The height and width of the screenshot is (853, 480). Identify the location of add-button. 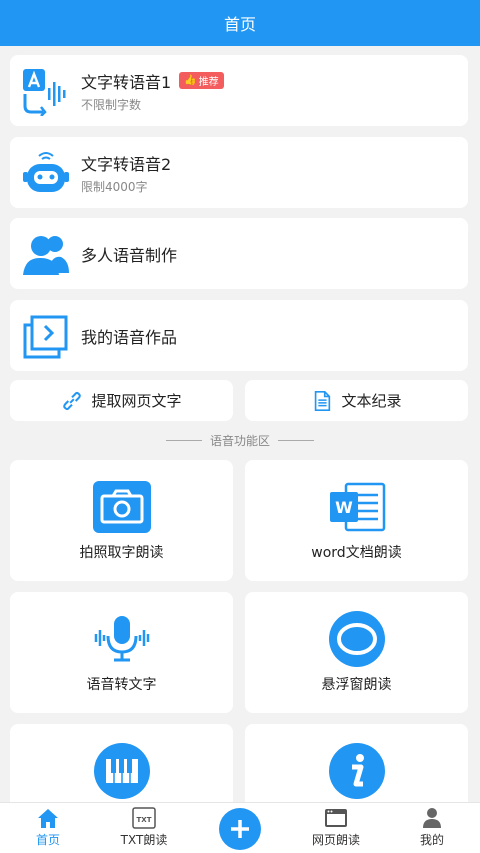
(240, 829).